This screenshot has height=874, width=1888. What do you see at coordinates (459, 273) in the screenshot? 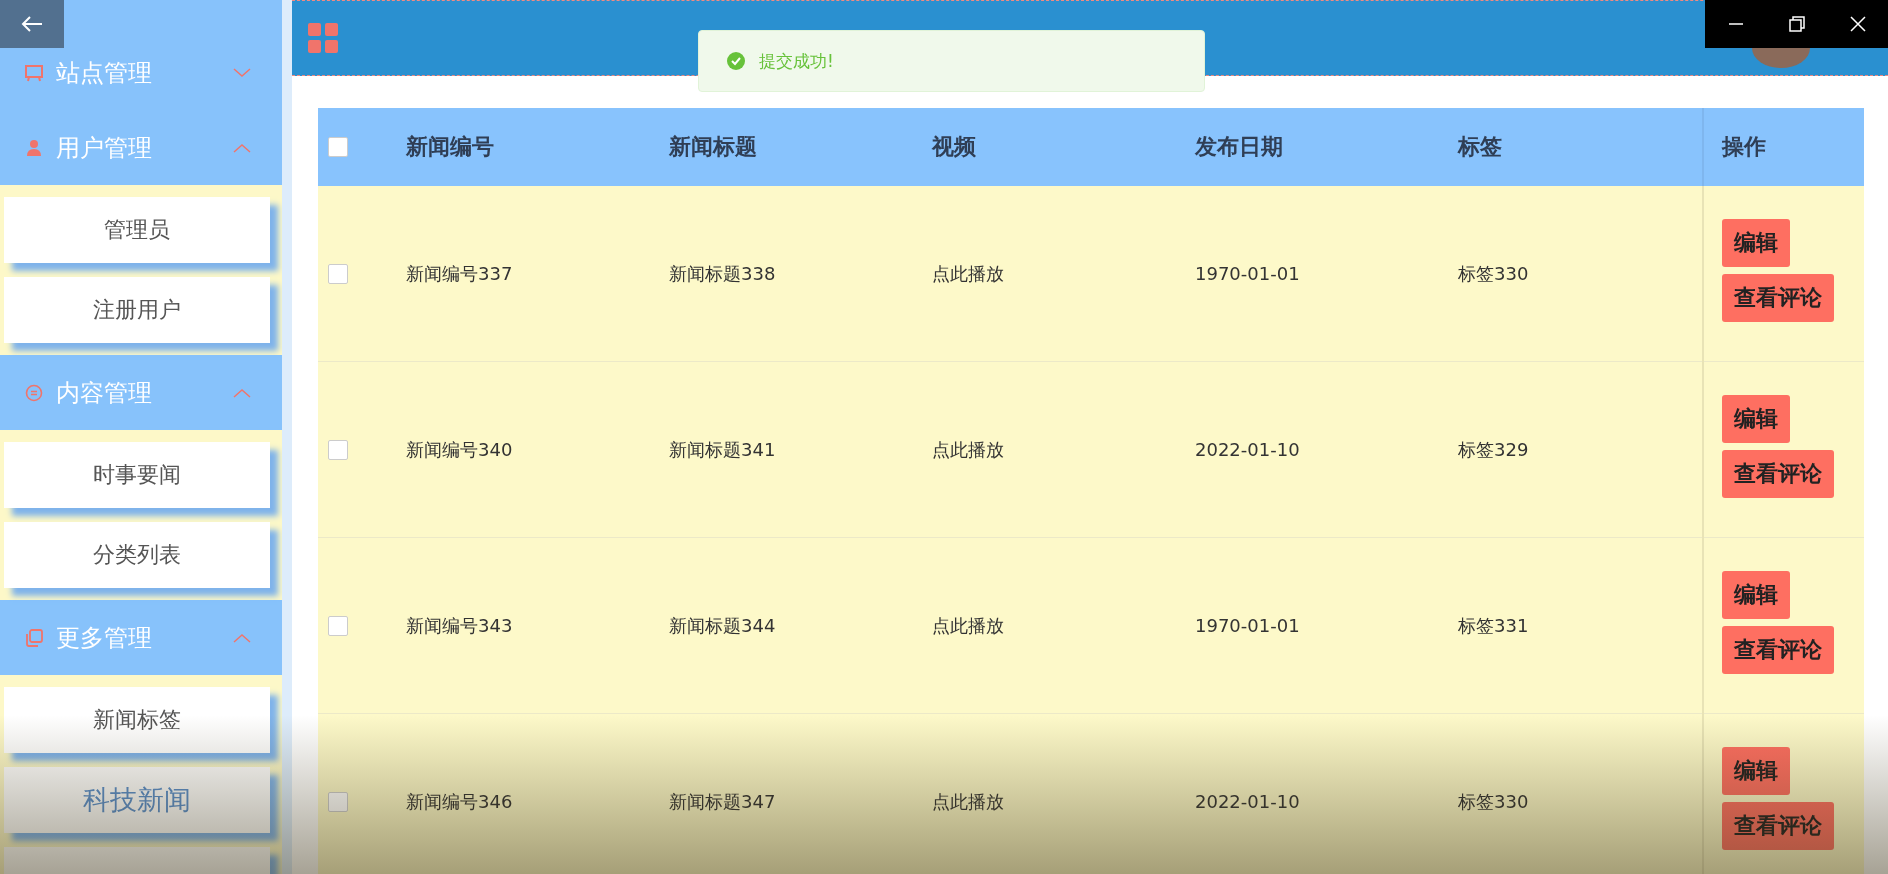
I see `table-cell: 新闻编号337` at bounding box center [459, 273].